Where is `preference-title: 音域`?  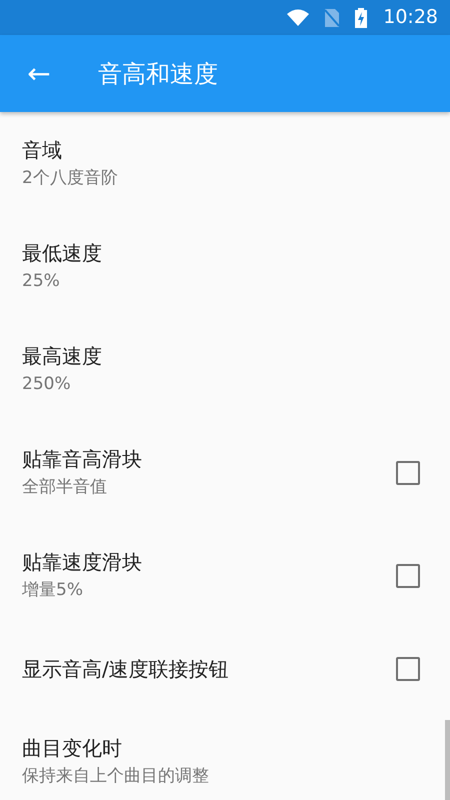 preference-title: 音域 is located at coordinates (221, 150).